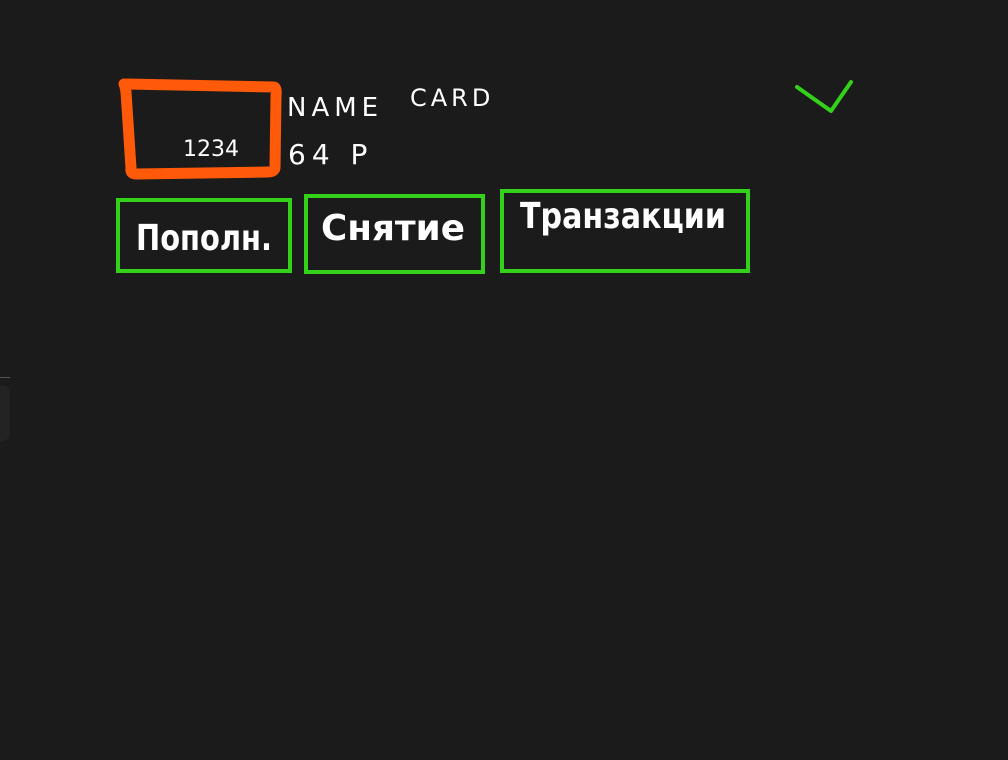 The image size is (1008, 760). I want to click on card-name-label: NAME, so click(335, 108).